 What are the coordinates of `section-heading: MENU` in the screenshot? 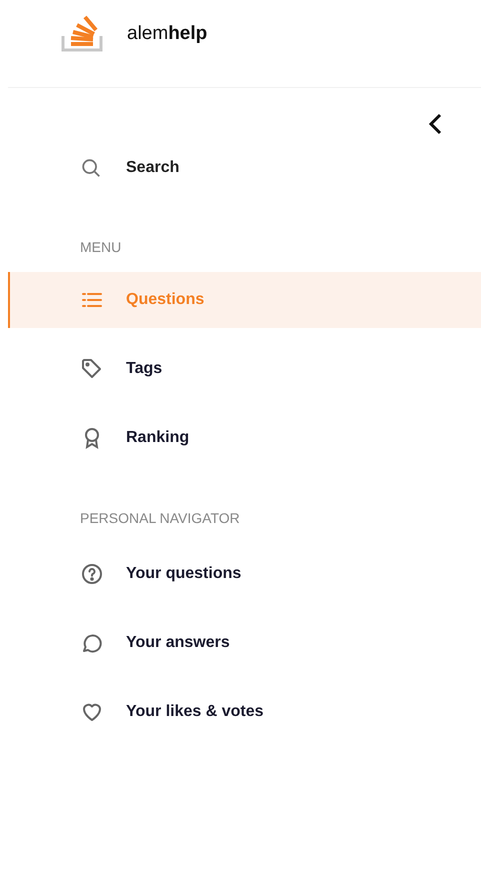 It's located at (100, 247).